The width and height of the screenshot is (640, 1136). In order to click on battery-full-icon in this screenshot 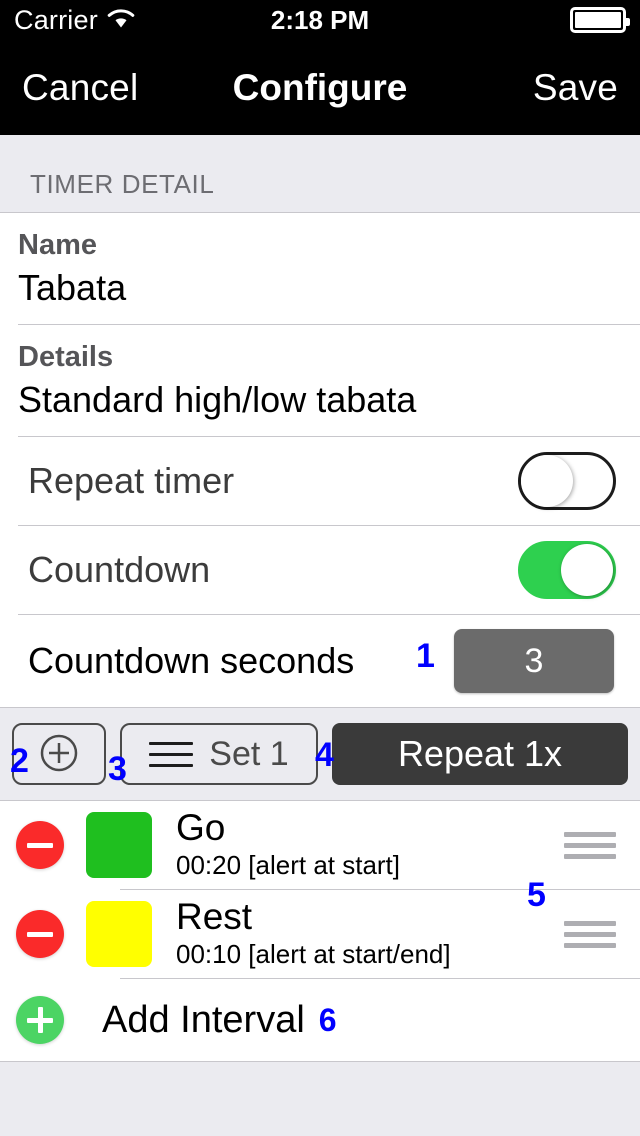, I will do `click(600, 20)`.